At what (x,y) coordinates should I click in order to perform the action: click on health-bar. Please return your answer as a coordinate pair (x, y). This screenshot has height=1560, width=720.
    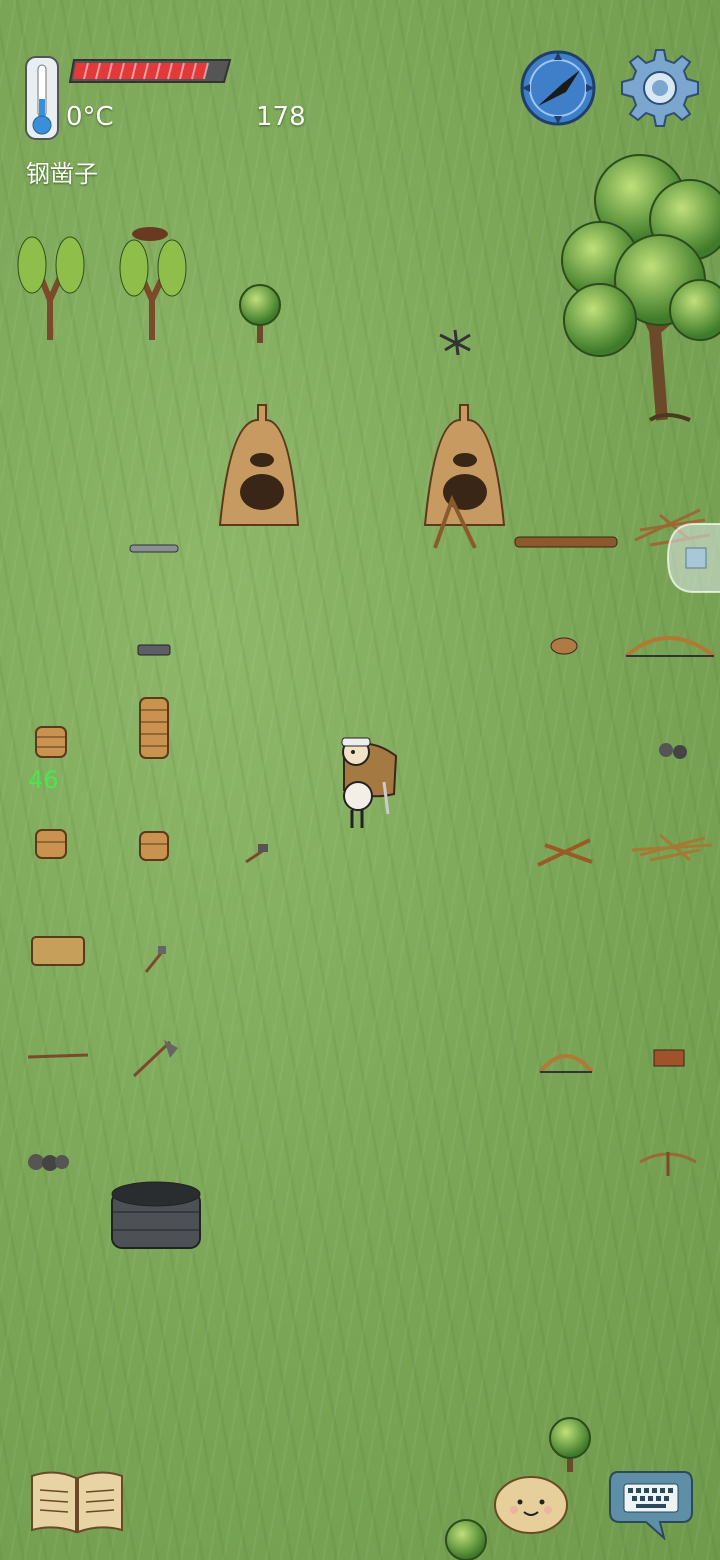
    Looking at the image, I should click on (150, 71).